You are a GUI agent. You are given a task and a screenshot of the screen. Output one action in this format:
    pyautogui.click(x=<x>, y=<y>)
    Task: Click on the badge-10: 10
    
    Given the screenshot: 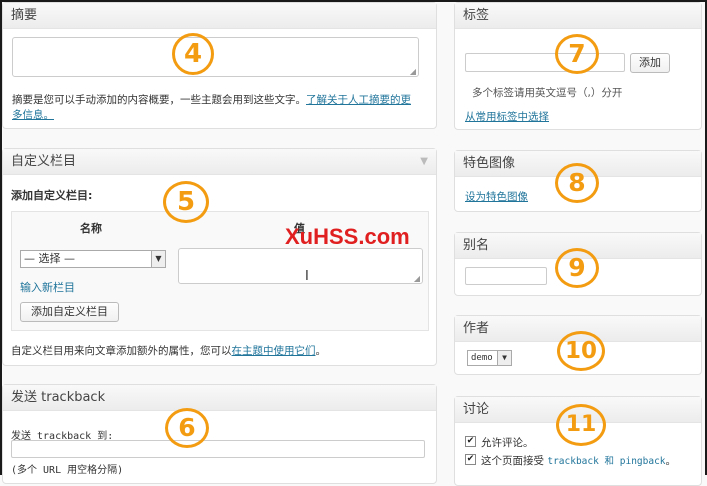 What is the action you would take?
    pyautogui.click(x=581, y=351)
    